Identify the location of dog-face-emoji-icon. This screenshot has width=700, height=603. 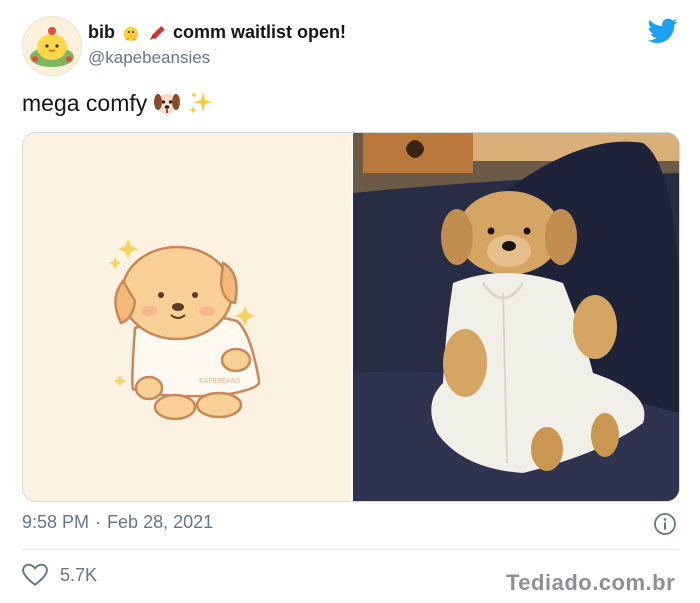
(167, 104).